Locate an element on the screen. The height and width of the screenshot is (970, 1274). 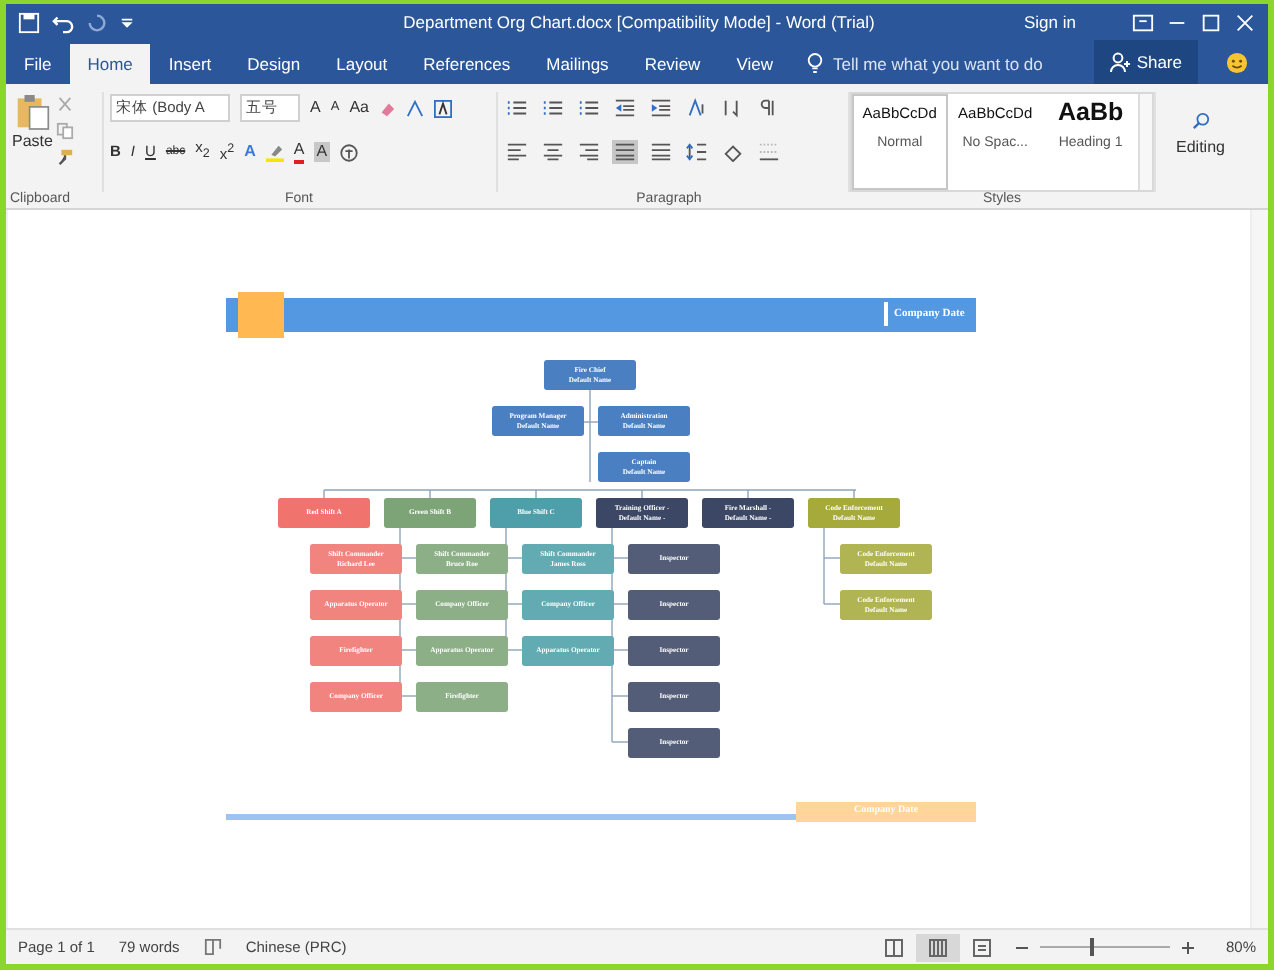
zoom-in-button is located at coordinates (1187, 947).